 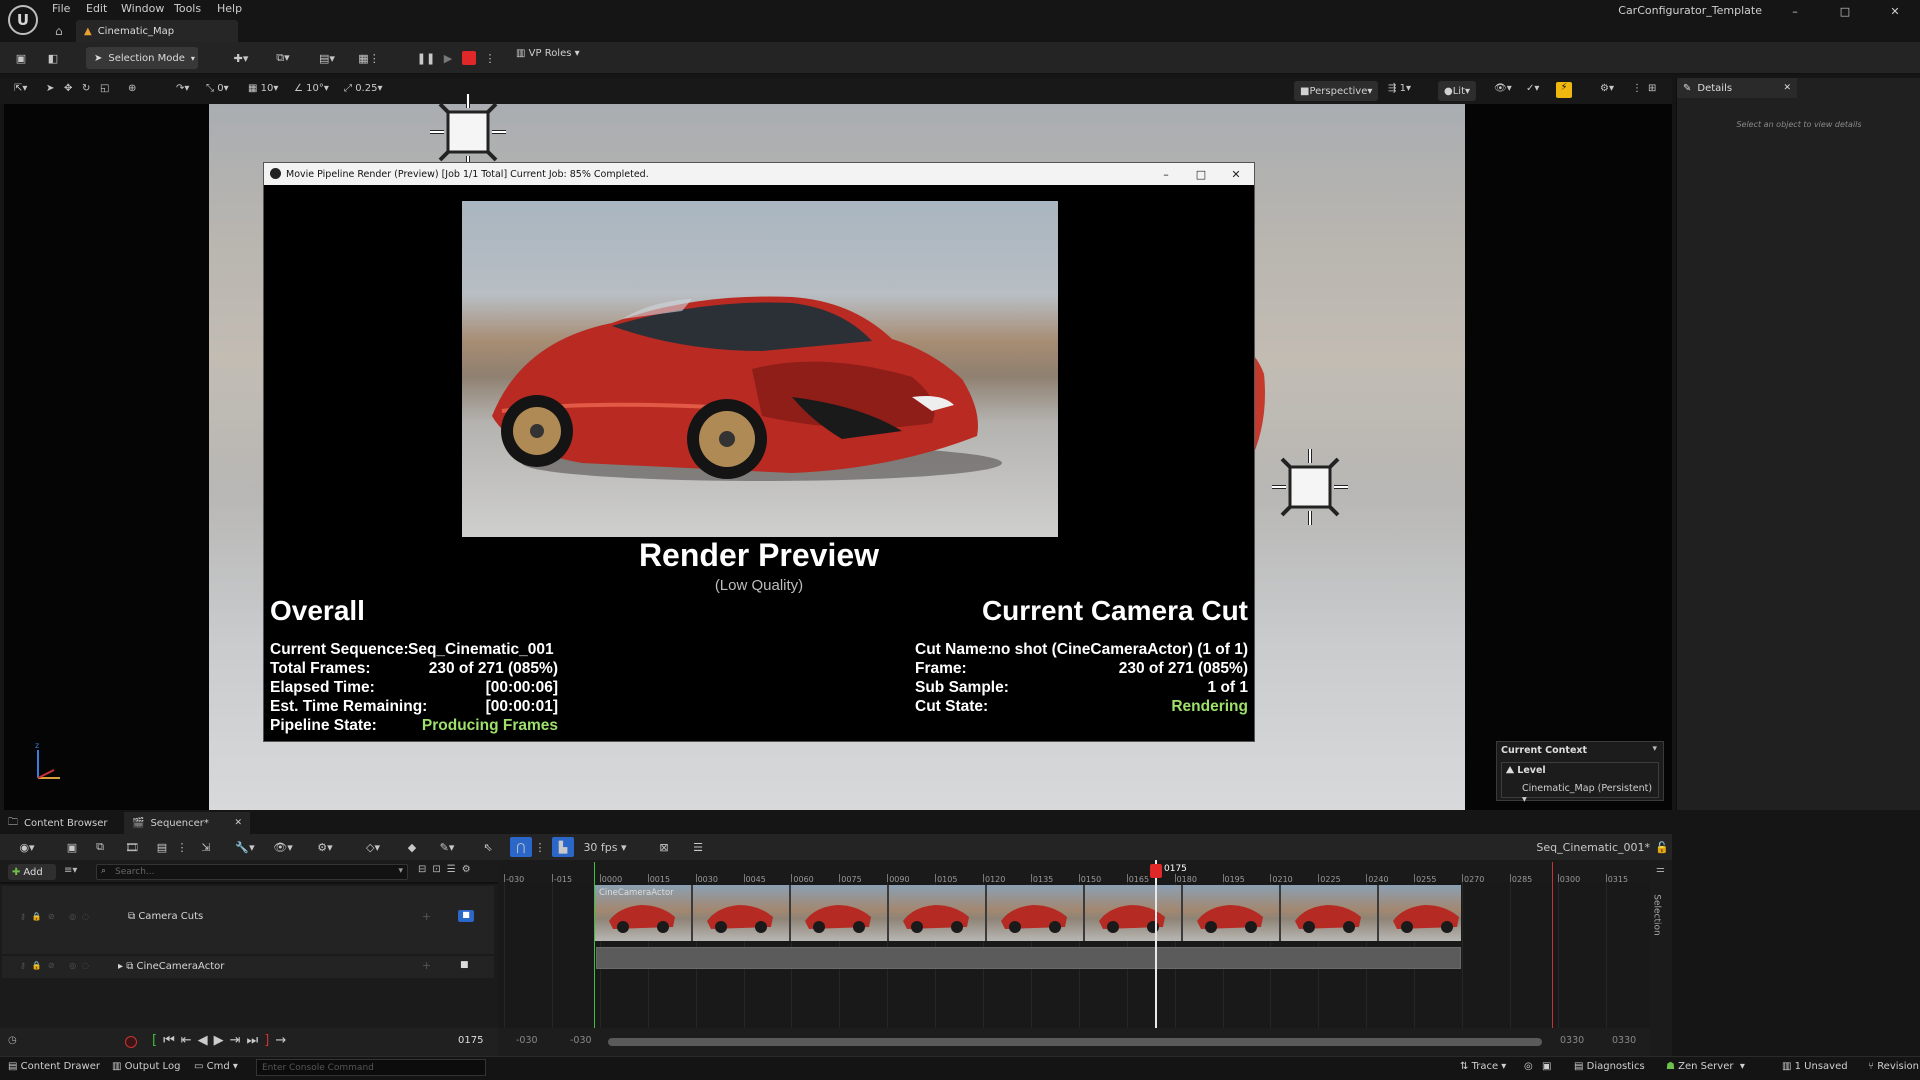 I want to click on add-track-button: ✚ Add, so click(x=32, y=872).